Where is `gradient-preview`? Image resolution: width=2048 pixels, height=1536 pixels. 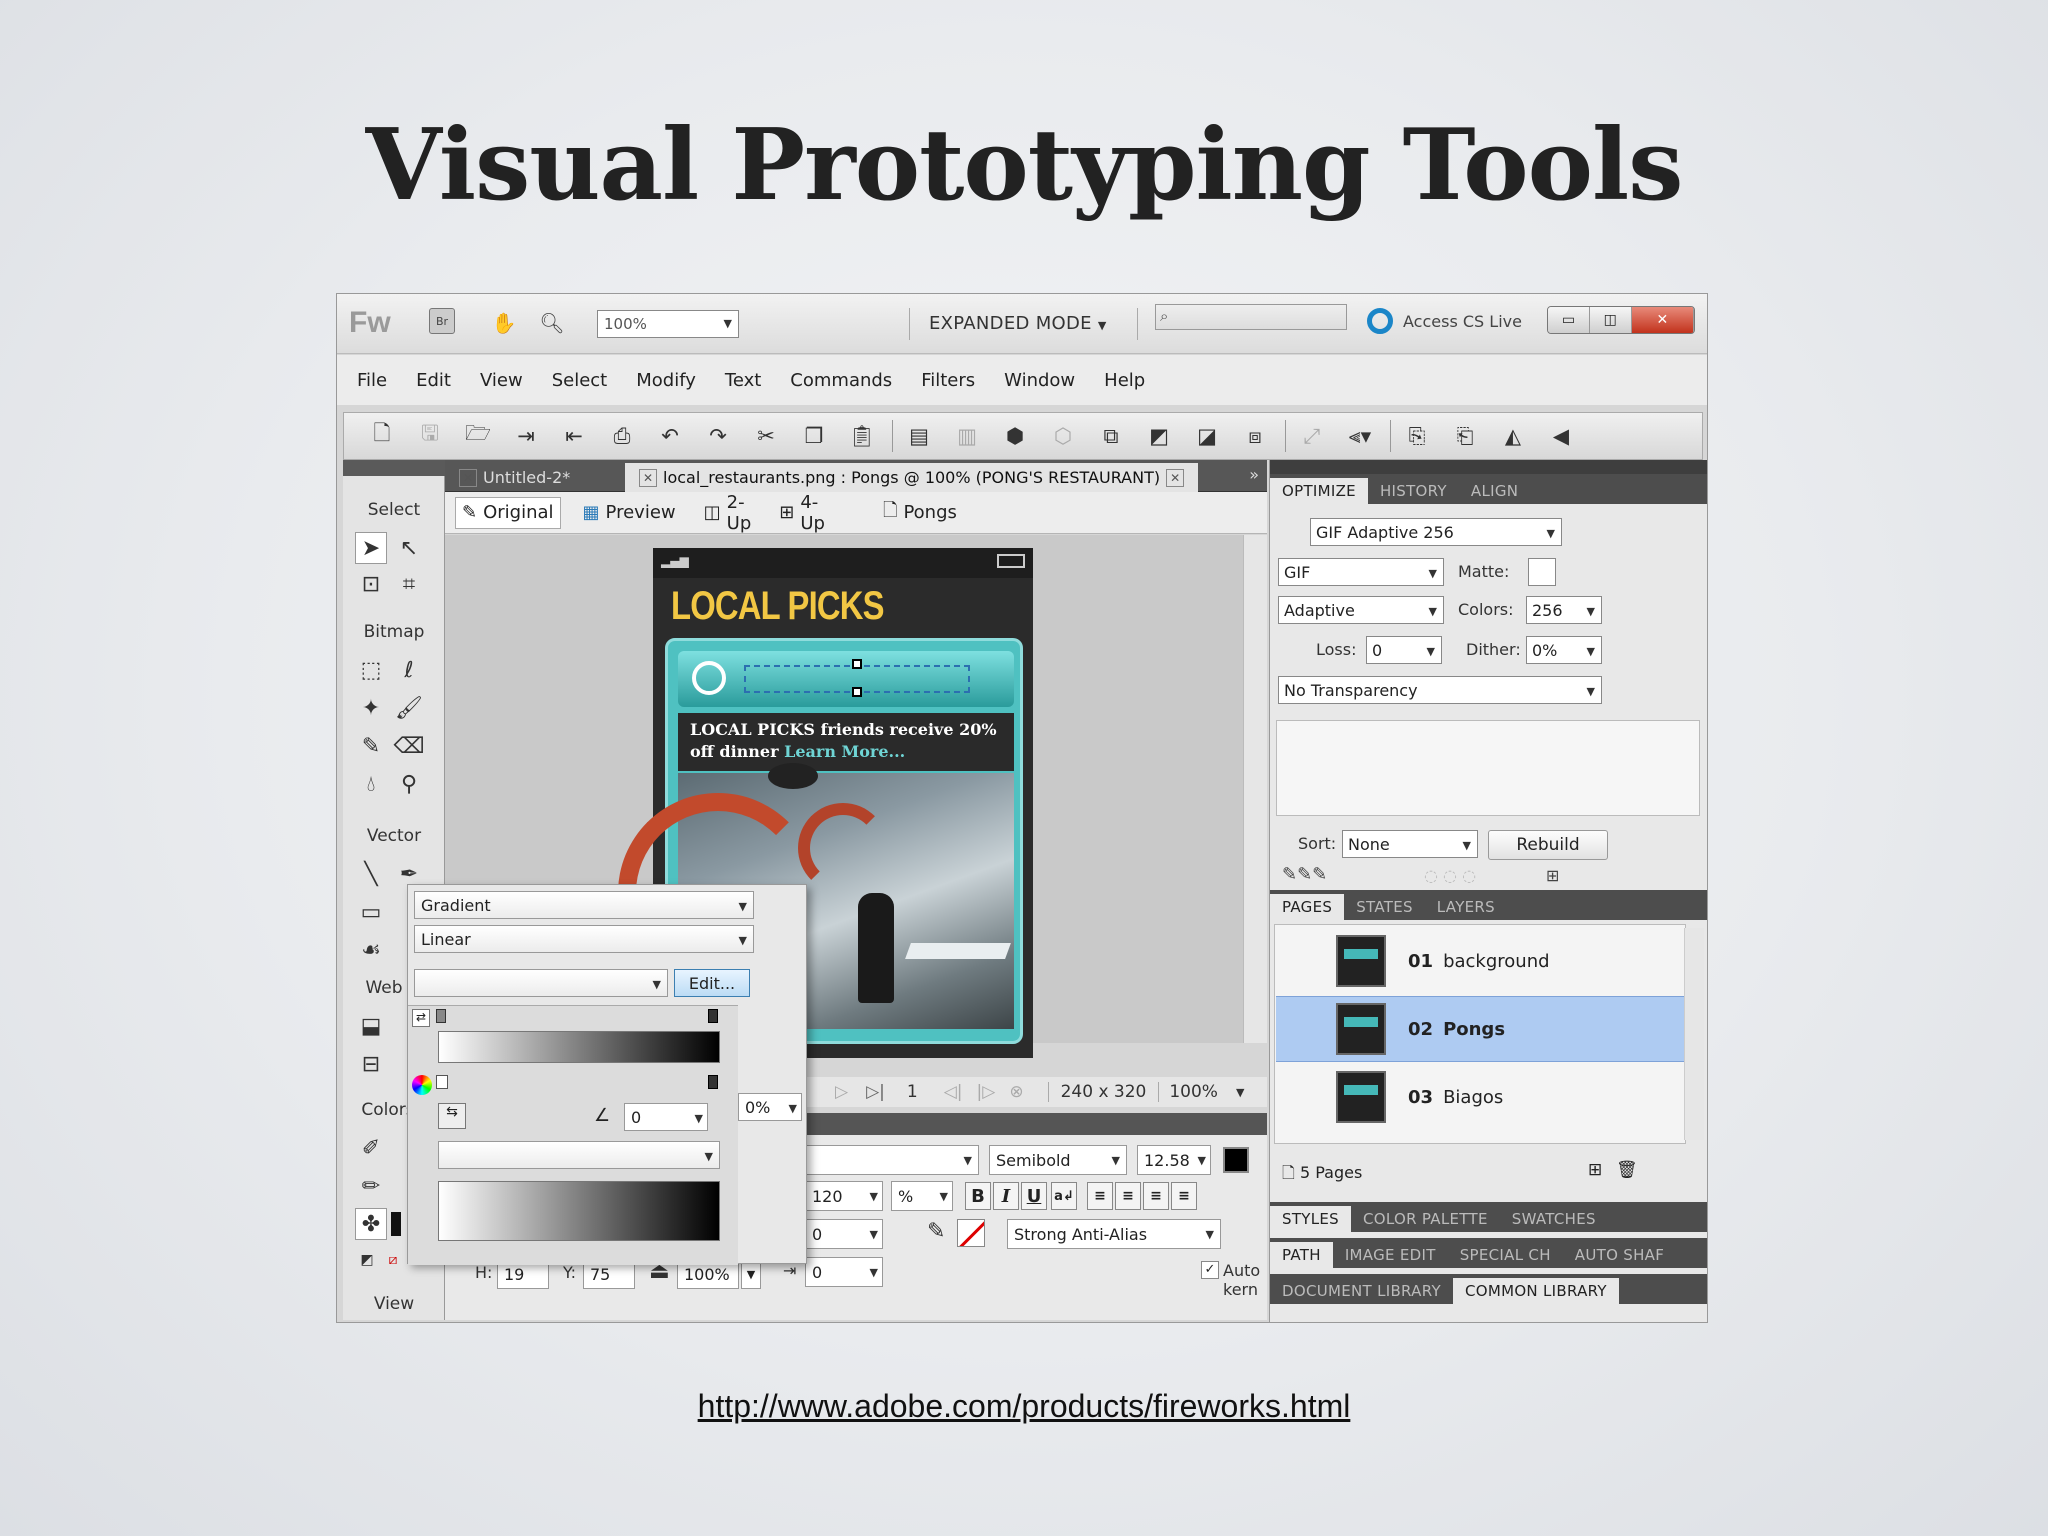 gradient-preview is located at coordinates (579, 1047).